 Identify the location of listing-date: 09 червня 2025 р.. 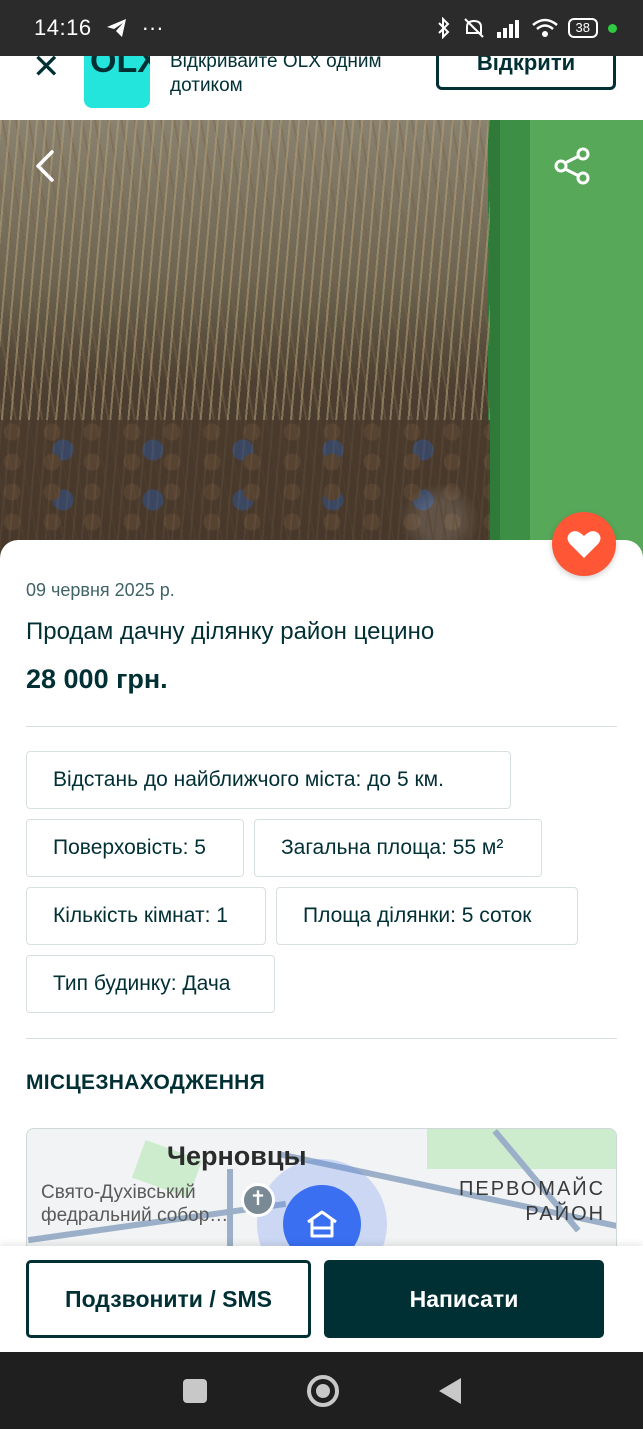
(100, 590).